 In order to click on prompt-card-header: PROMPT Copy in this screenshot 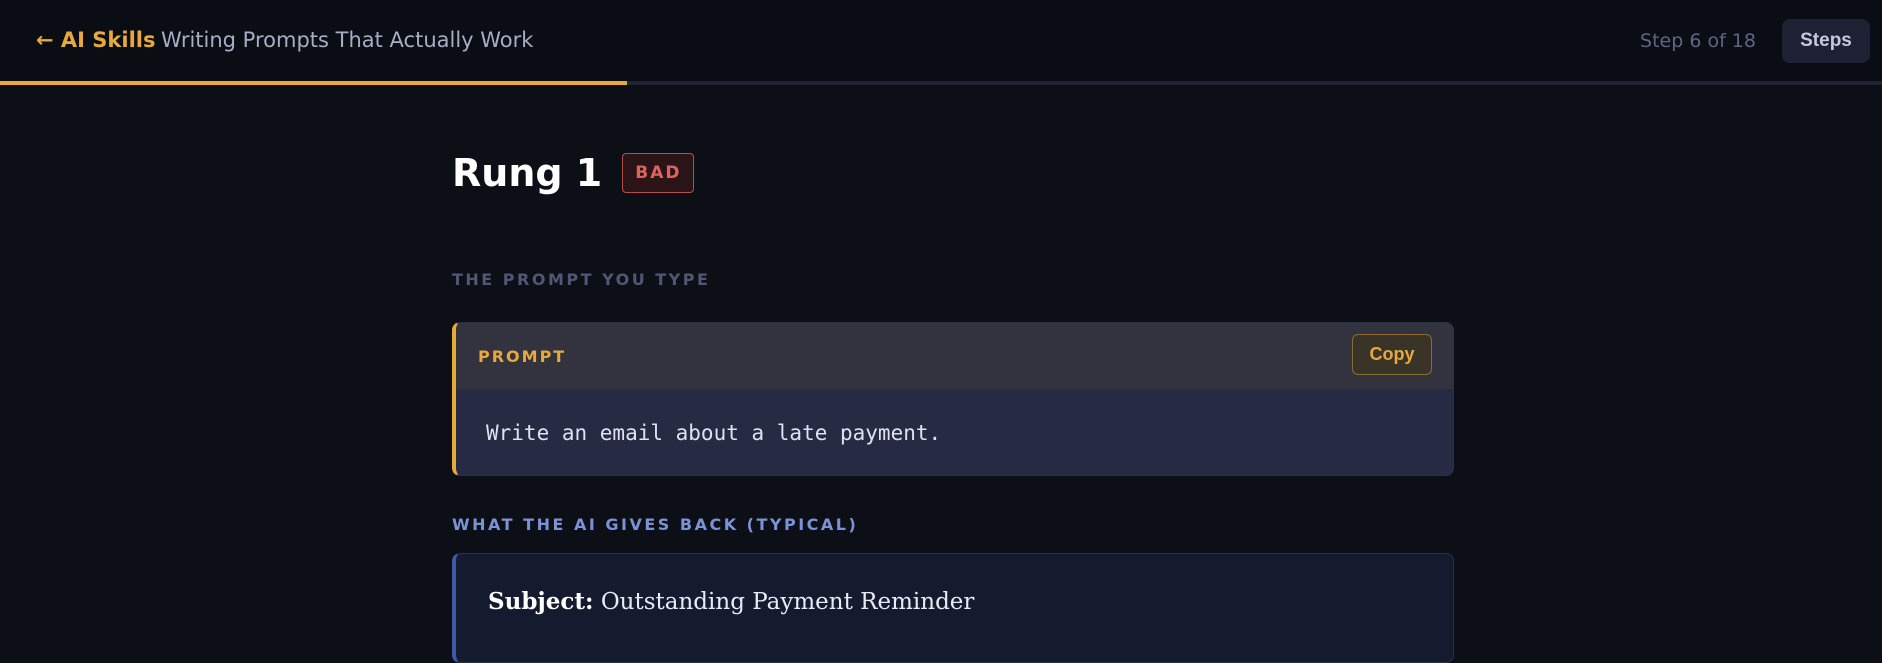, I will do `click(954, 356)`.